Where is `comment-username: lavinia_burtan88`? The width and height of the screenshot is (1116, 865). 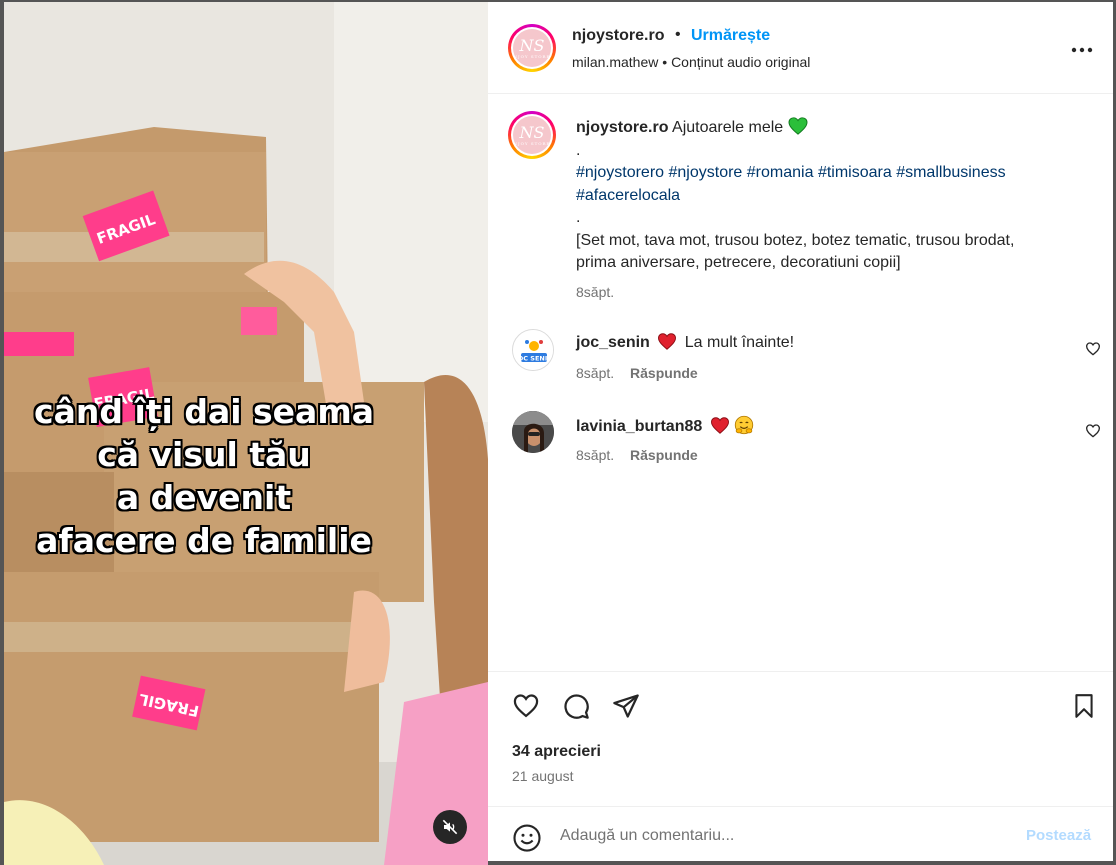 comment-username: lavinia_burtan88 is located at coordinates (639, 426).